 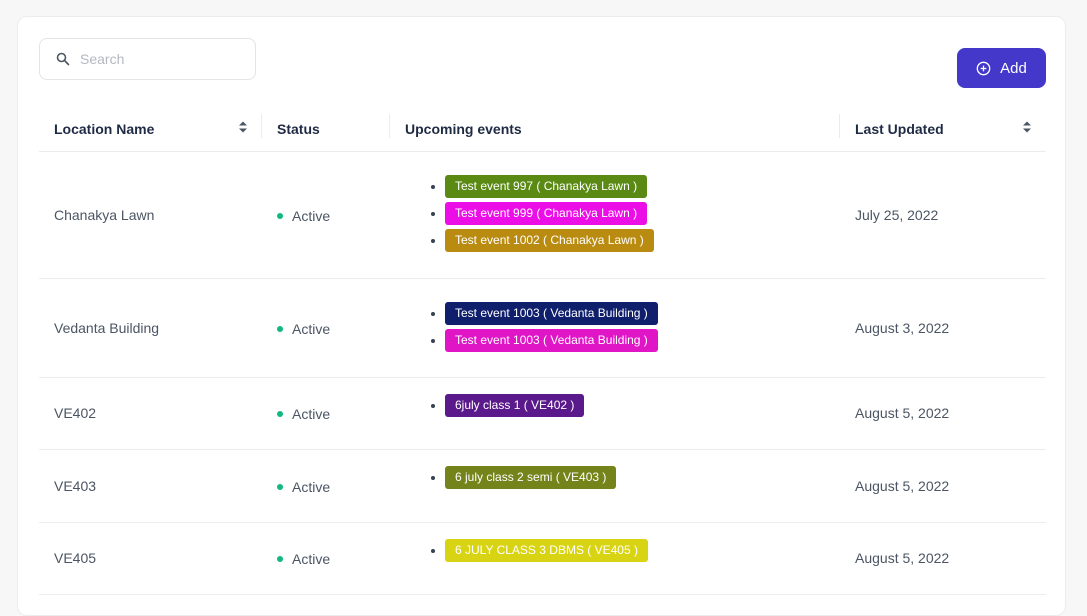 I want to click on event-tag: 6 JULY CLASS 3 DBMS ( VE405 ), so click(x=546, y=550).